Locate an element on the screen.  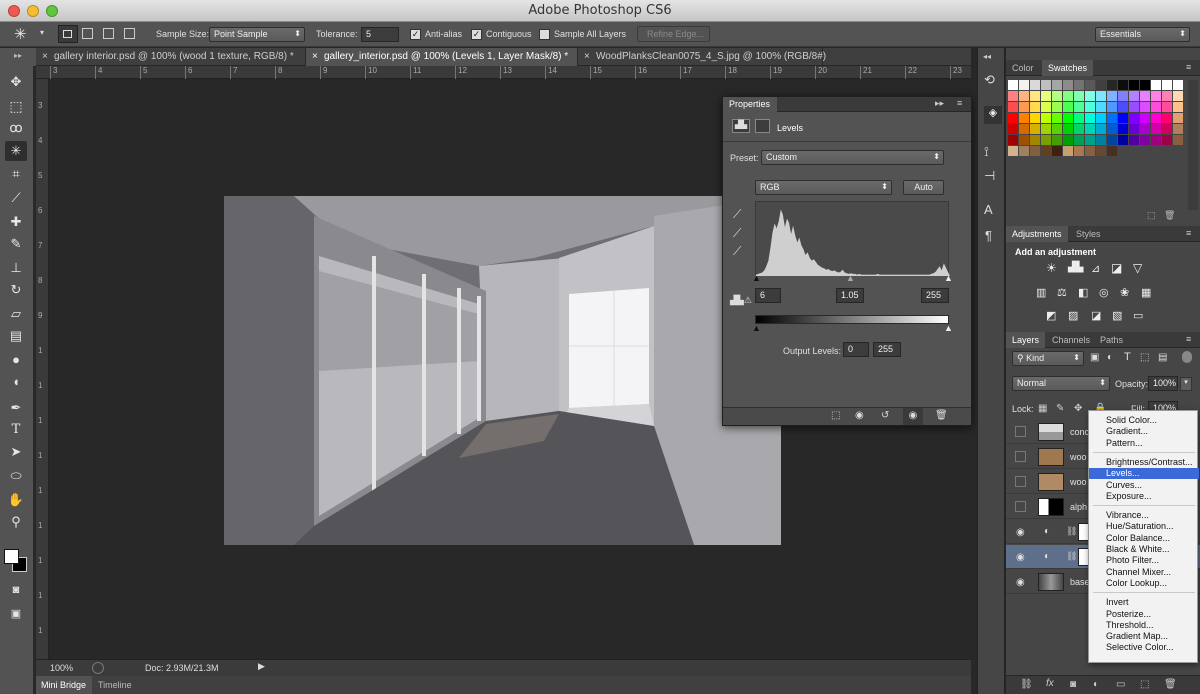
brush-presets-icon: ⟟ is located at coordinates (986, 152).